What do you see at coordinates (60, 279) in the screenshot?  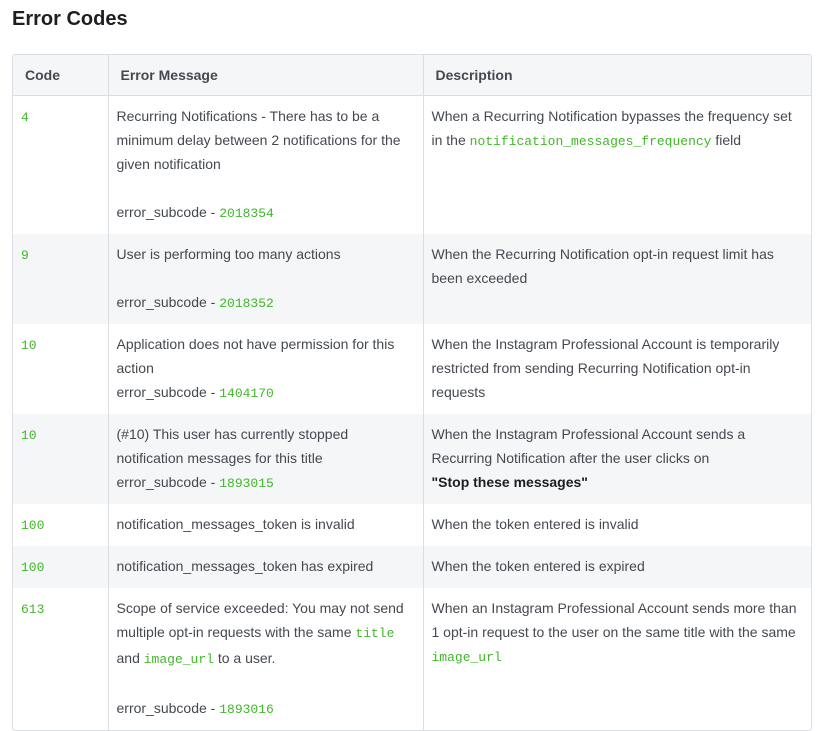 I see `error-code-cell: 9` at bounding box center [60, 279].